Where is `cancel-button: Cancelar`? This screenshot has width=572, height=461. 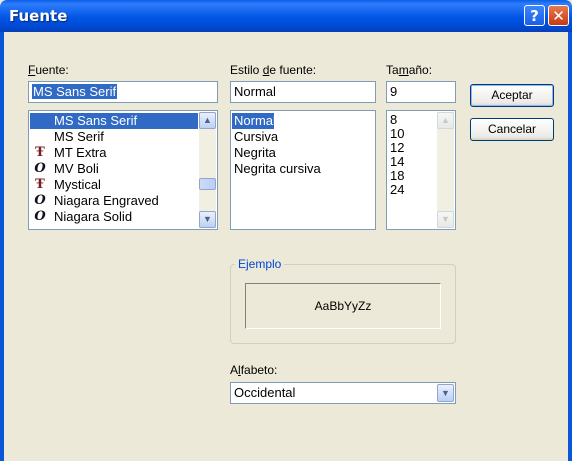
cancel-button: Cancelar is located at coordinates (512, 129).